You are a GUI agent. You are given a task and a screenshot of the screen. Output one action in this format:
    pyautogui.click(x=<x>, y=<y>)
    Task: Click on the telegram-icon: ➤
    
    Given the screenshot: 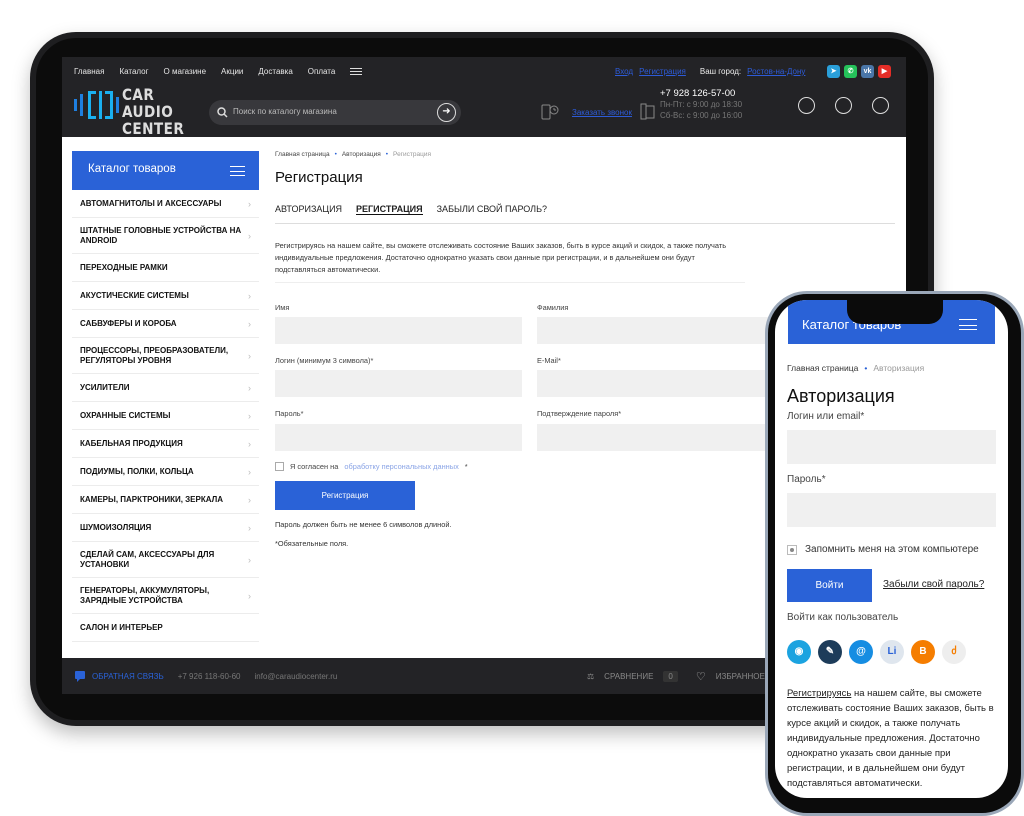 What is the action you would take?
    pyautogui.click(x=833, y=71)
    